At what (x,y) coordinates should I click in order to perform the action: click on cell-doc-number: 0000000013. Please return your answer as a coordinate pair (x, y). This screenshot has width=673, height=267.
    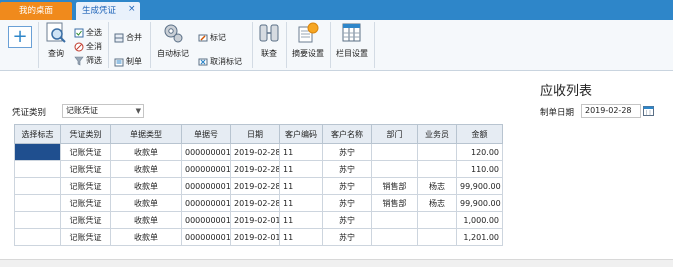
    Looking at the image, I should click on (206, 186).